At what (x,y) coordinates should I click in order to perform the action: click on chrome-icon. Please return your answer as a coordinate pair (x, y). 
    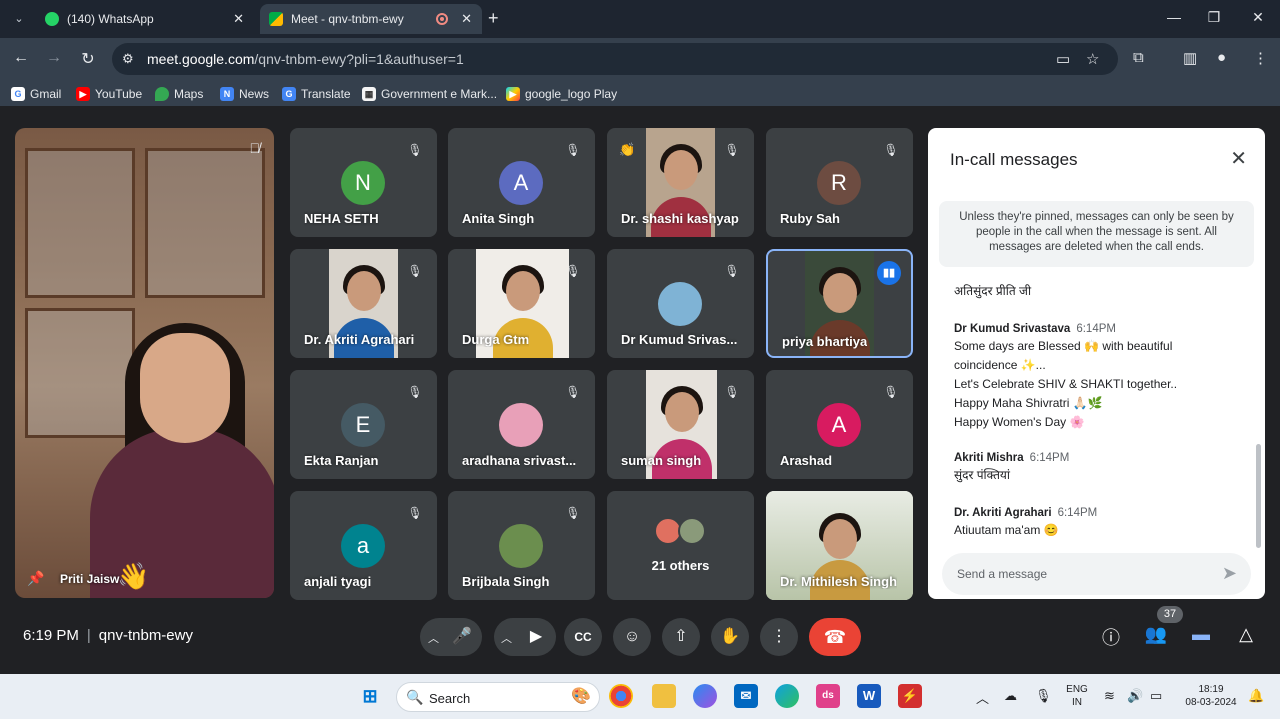
    Looking at the image, I should click on (621, 696).